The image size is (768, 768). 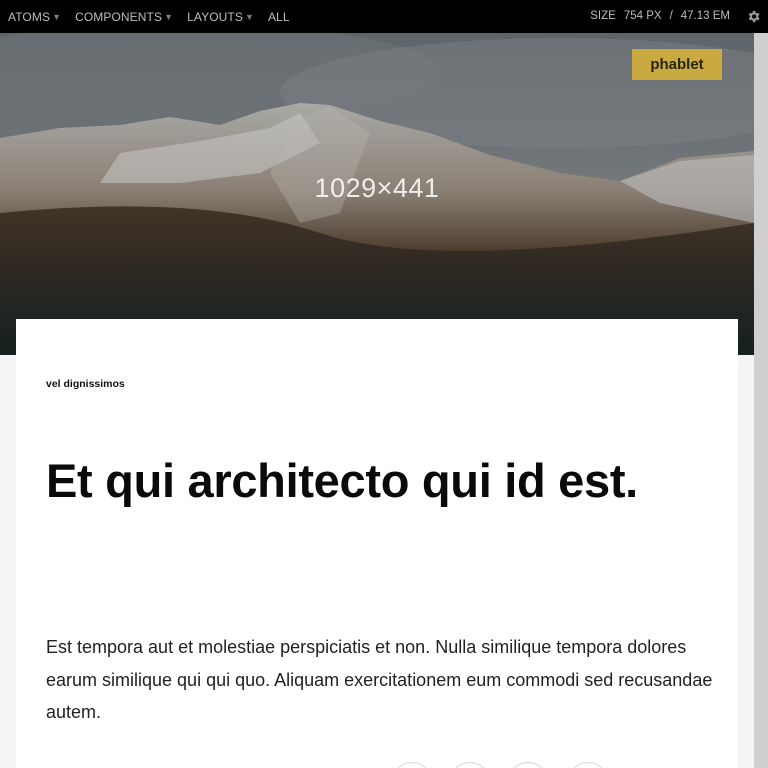 I want to click on nav-all: ALL, so click(x=279, y=17).